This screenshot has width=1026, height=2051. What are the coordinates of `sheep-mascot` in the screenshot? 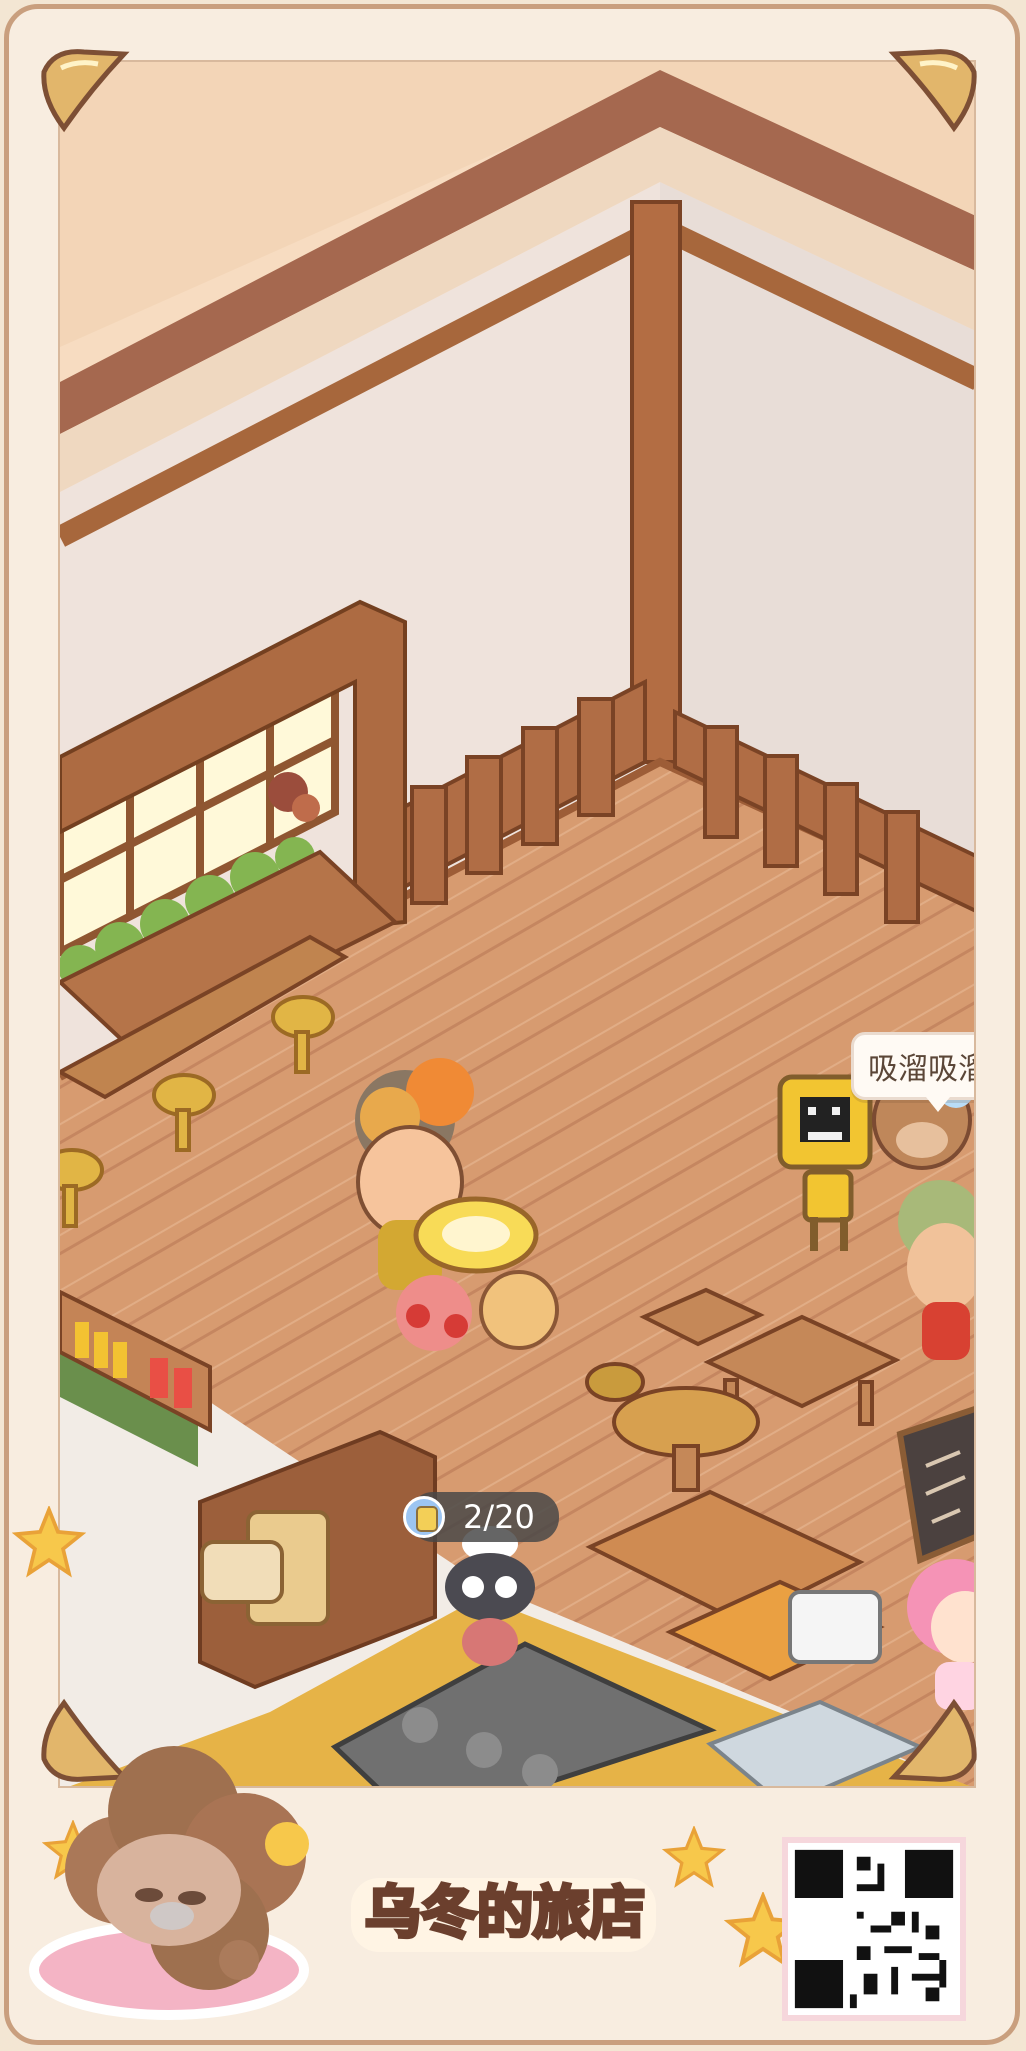 It's located at (169, 1883).